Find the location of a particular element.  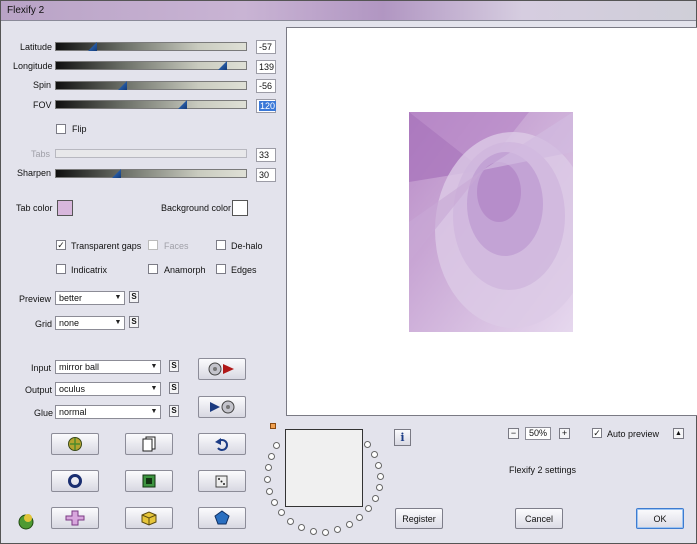

undo-icon is located at coordinates (221, 444).